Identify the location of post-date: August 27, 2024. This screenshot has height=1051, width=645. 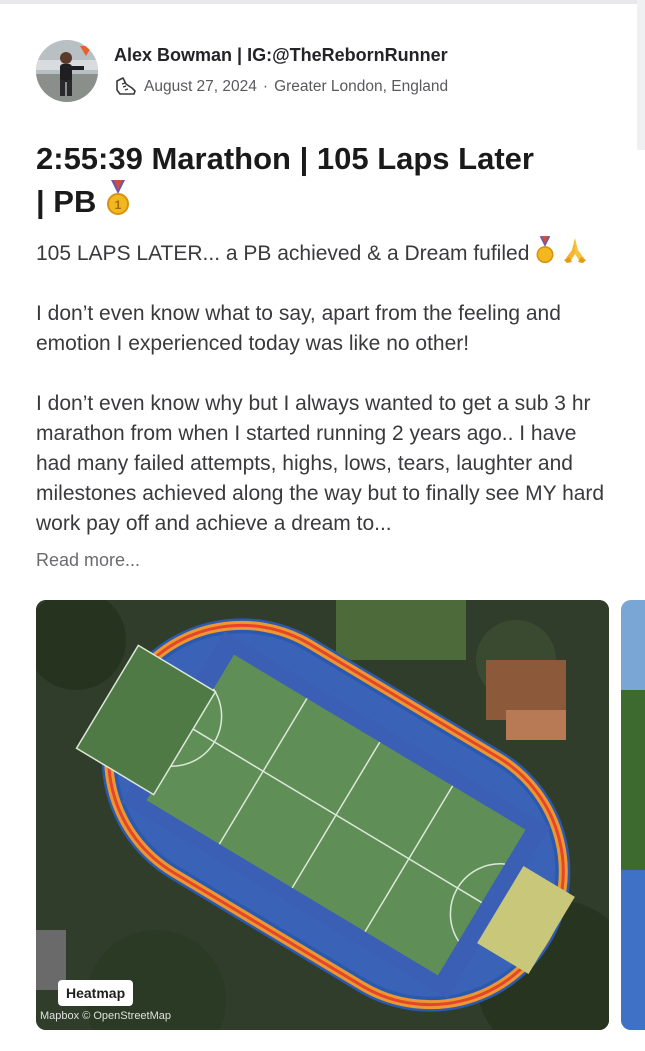
(200, 86).